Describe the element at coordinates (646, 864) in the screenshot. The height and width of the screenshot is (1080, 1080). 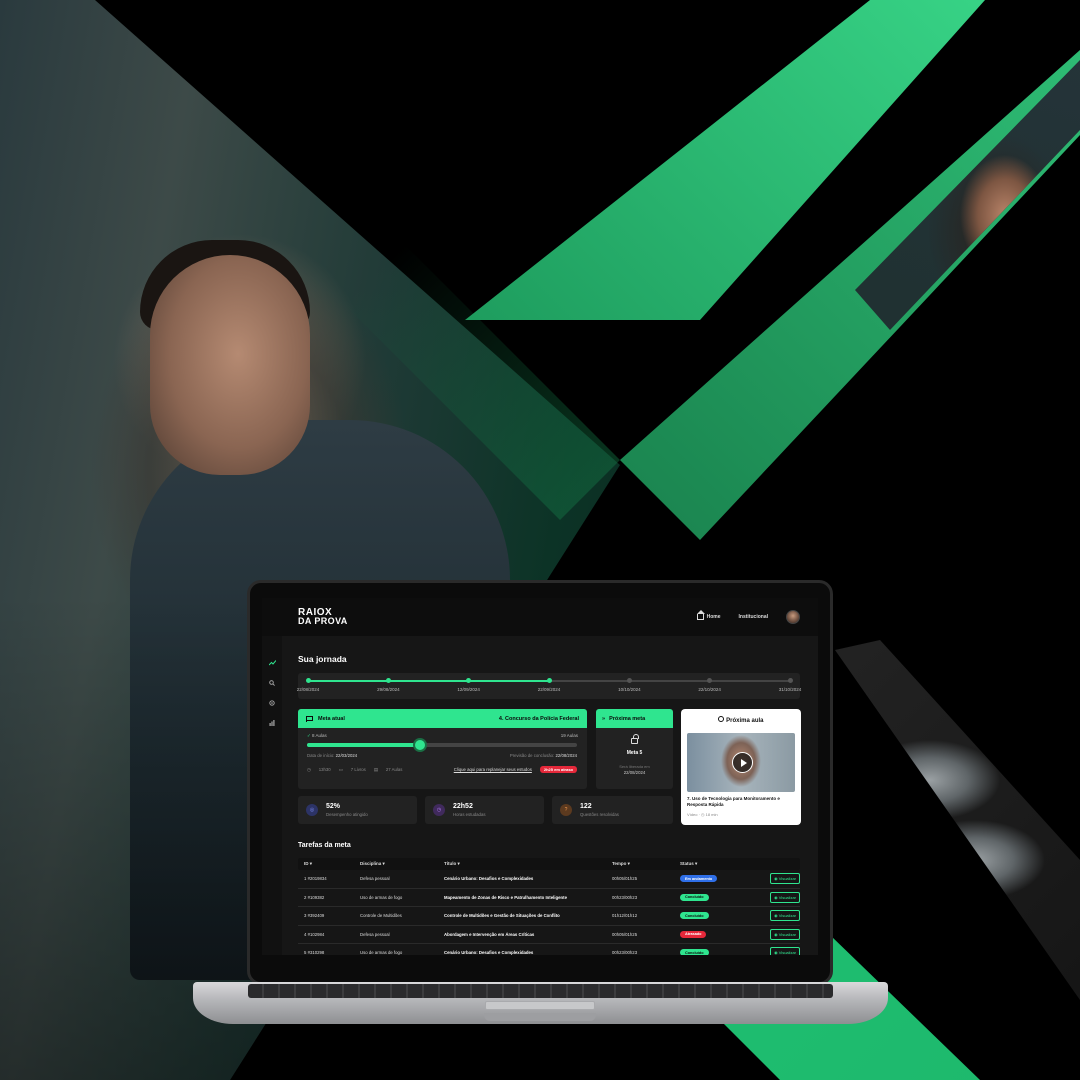
I see `col-time: Tempo ▾` at that location.